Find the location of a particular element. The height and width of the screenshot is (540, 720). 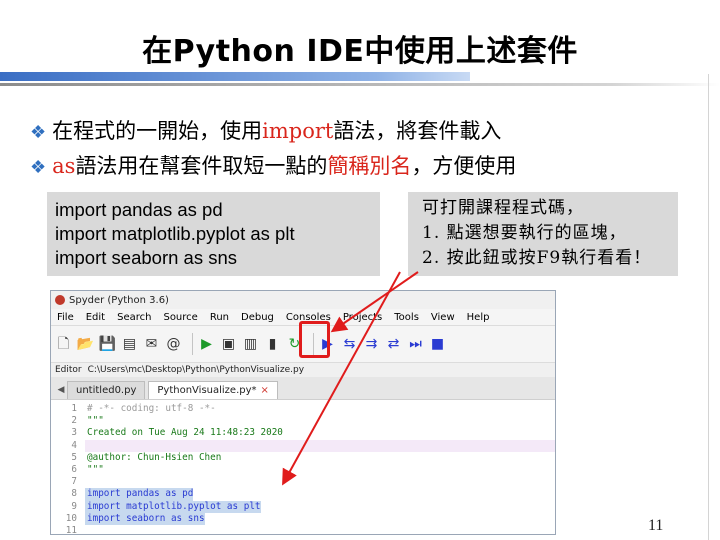

tab-untitled0: untitled0.py is located at coordinates (106, 390).